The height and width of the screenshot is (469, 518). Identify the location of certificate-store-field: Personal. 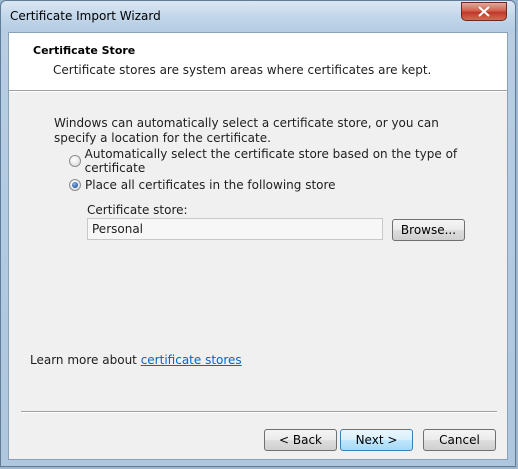
(235, 229).